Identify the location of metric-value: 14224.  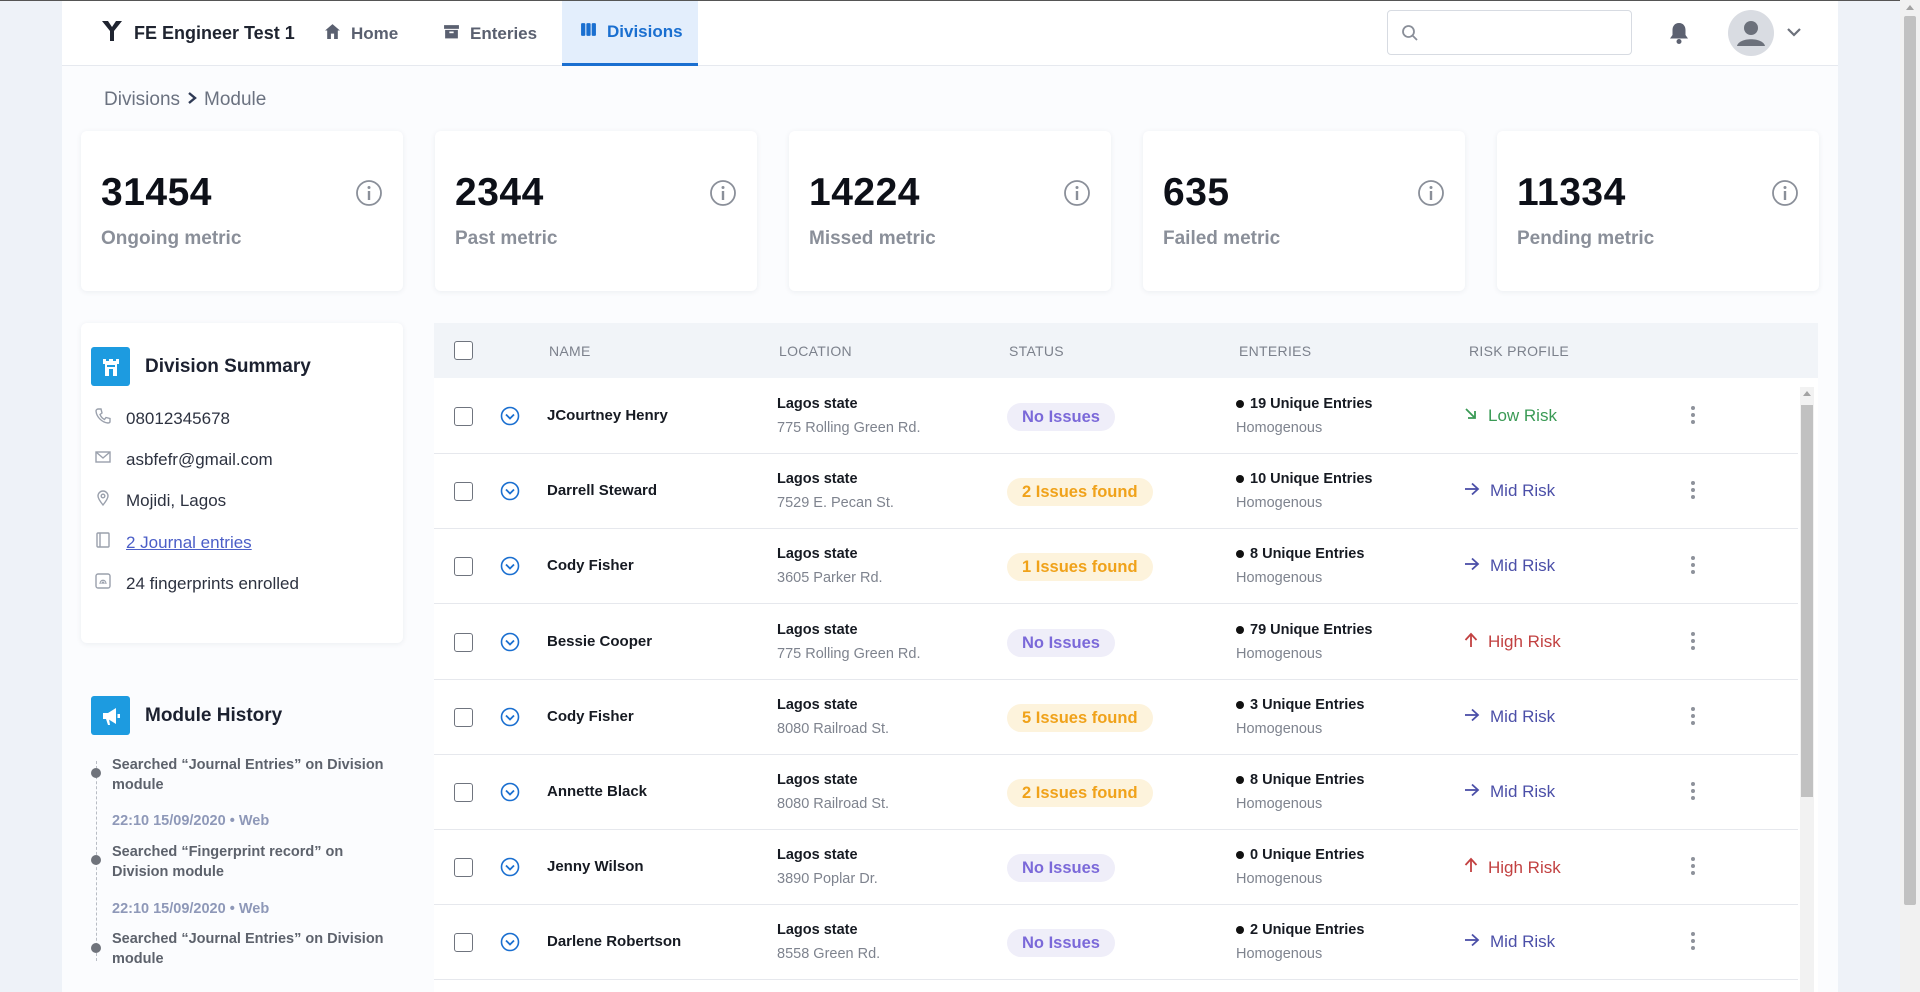
(864, 192).